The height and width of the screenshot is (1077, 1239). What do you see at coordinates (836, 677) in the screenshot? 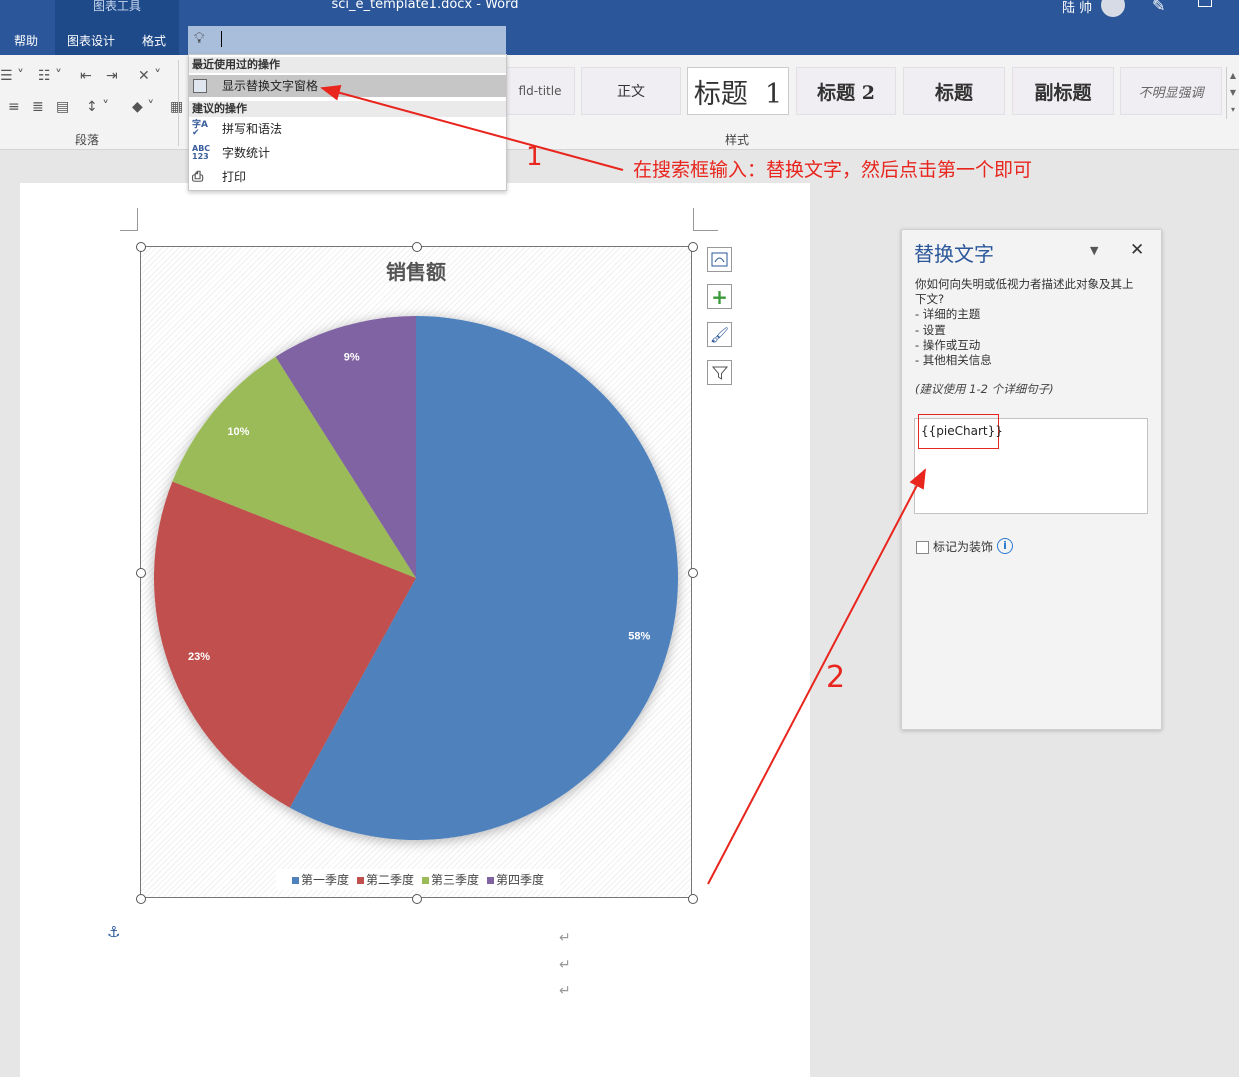
I see `annotation-step-2-number: 2` at bounding box center [836, 677].